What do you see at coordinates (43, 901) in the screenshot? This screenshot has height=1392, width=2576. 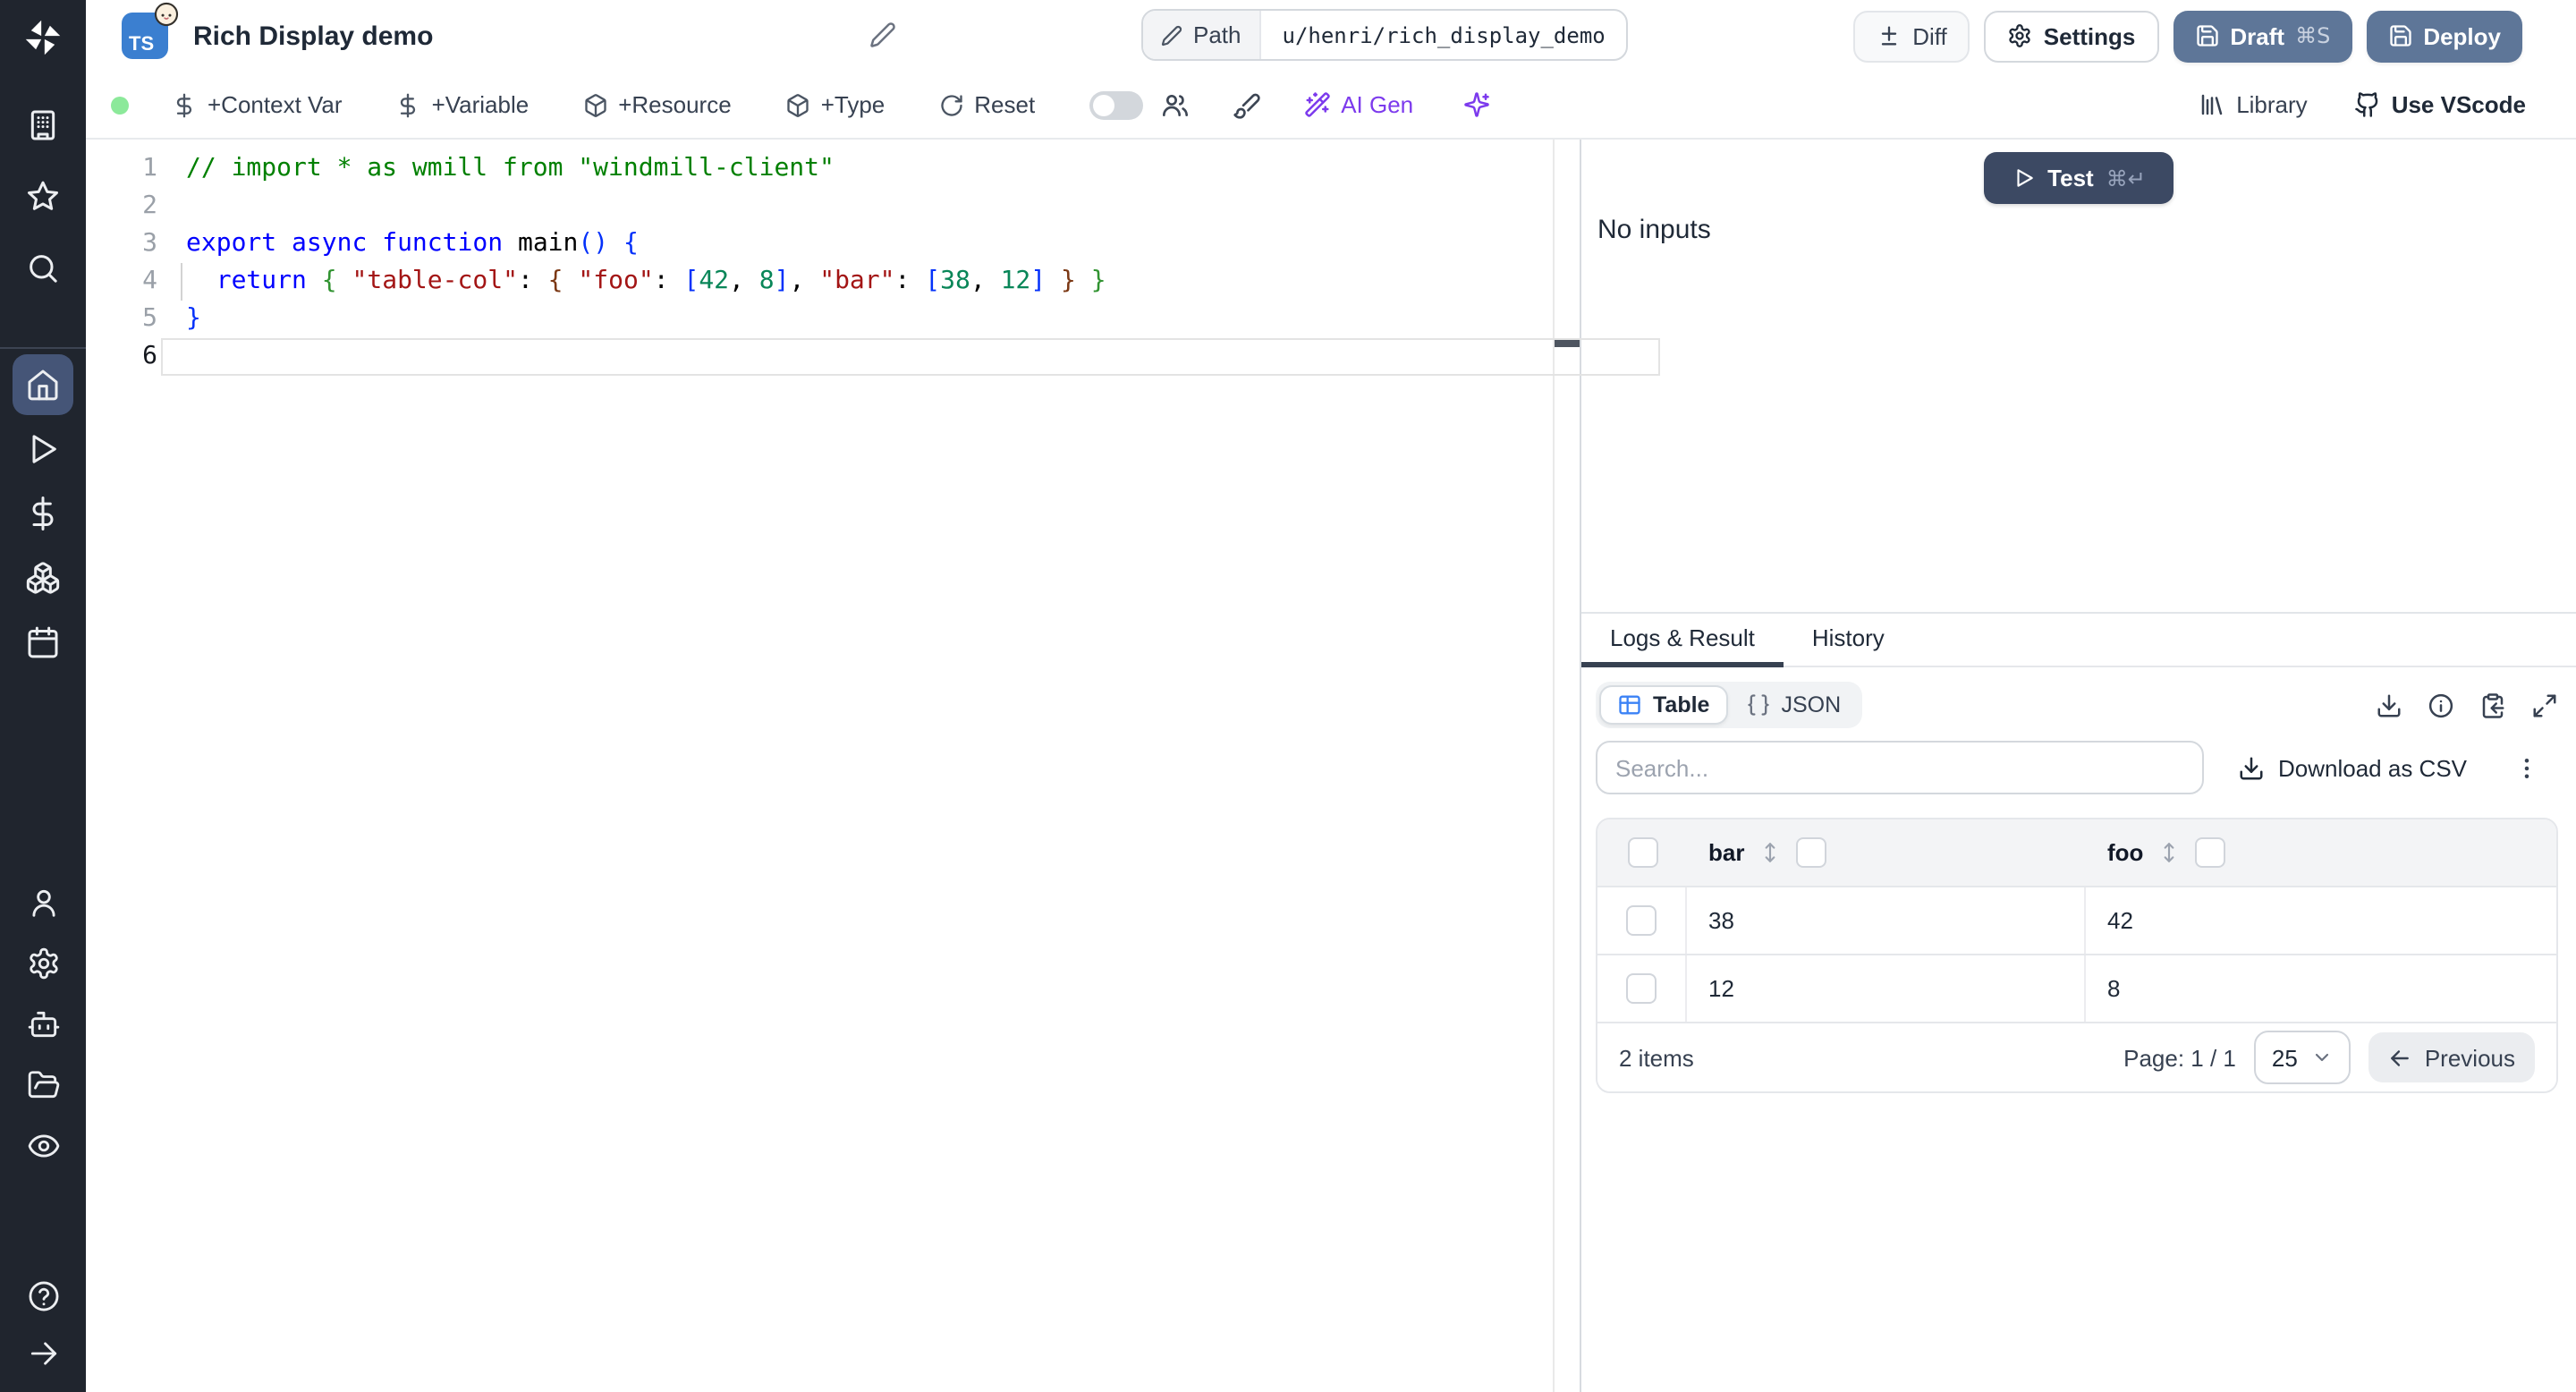 I see `sidebar-item-users` at bounding box center [43, 901].